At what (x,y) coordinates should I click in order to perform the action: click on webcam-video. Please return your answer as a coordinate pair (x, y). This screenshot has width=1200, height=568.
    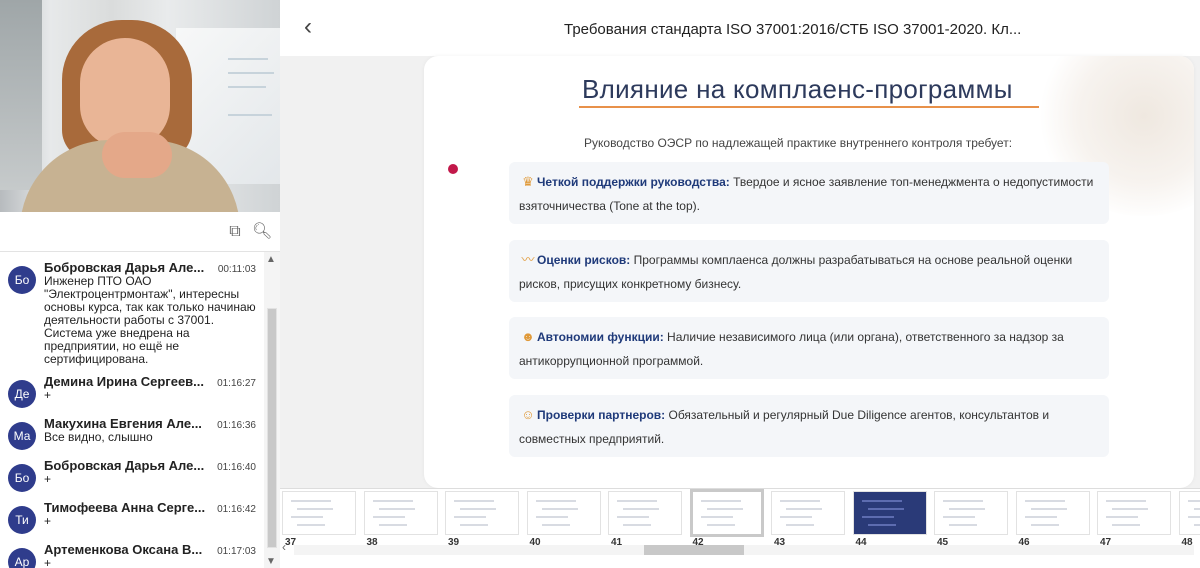
    Looking at the image, I should click on (140, 106).